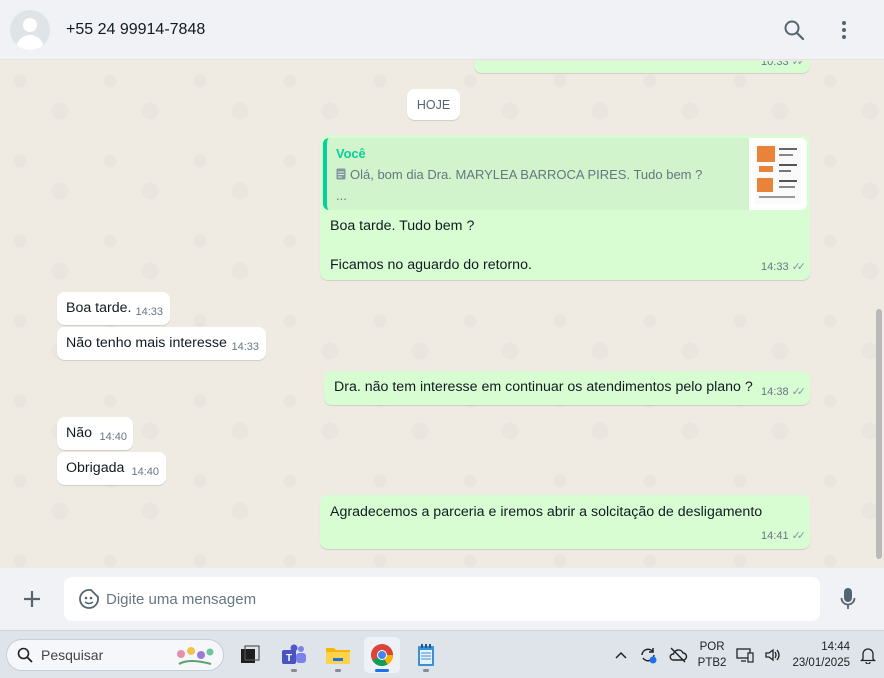 This screenshot has height=678, width=884. What do you see at coordinates (95, 468) in the screenshot?
I see `message-text: Obrigada` at bounding box center [95, 468].